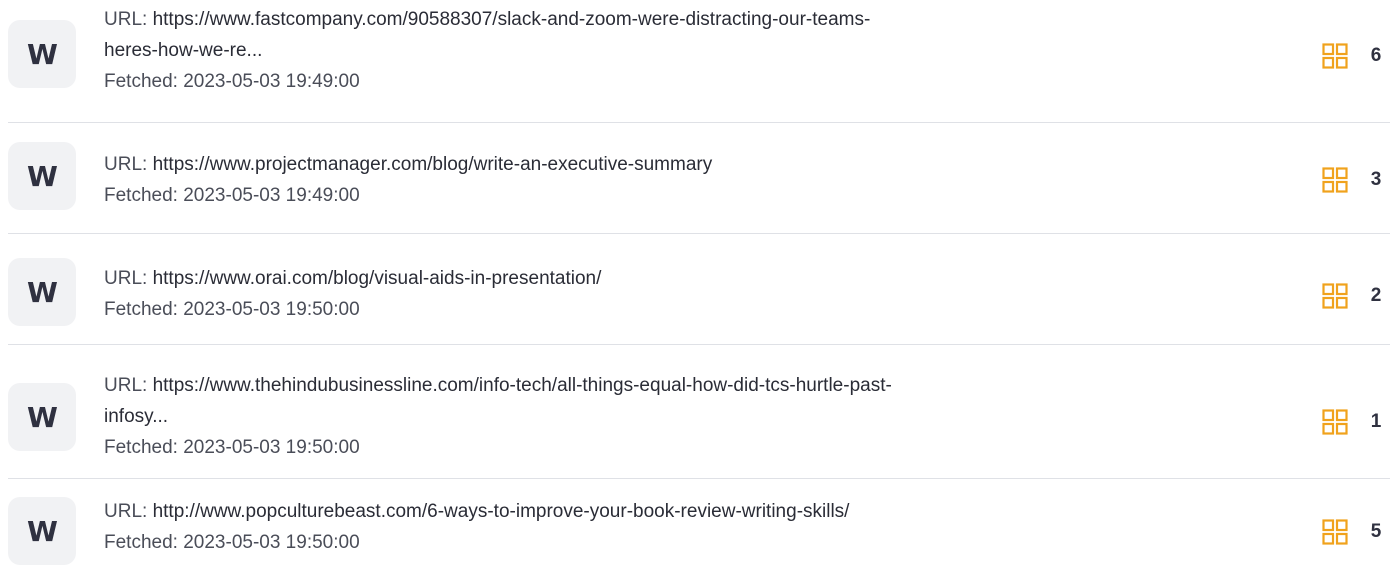 The height and width of the screenshot is (587, 1390). What do you see at coordinates (1376, 55) in the screenshot?
I see `reference-count: 6` at bounding box center [1376, 55].